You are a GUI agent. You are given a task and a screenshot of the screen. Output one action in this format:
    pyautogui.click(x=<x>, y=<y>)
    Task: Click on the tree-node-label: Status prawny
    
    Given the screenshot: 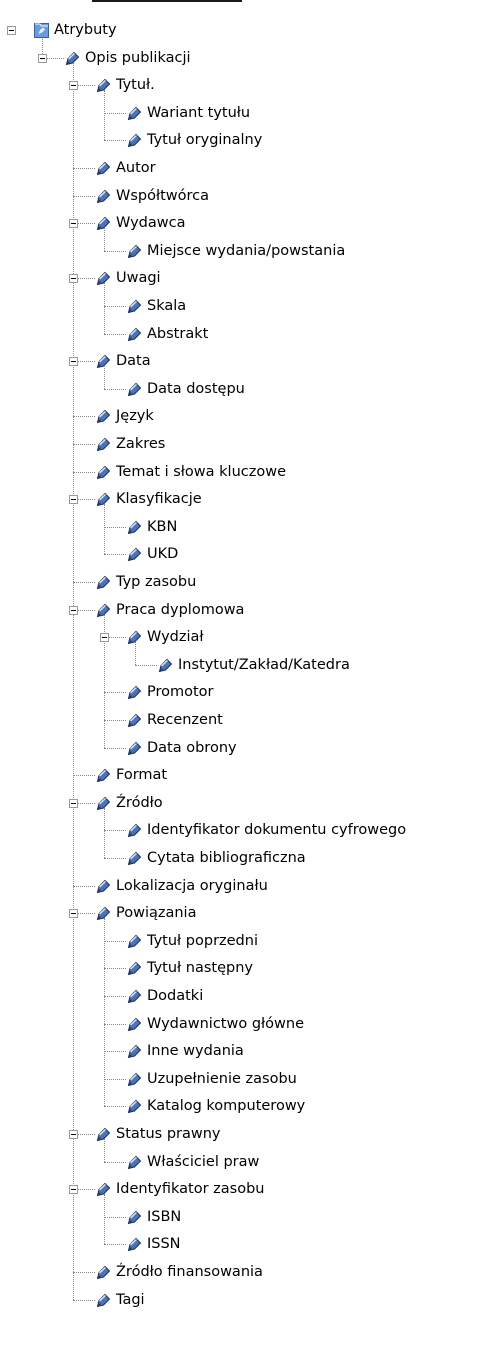 What is the action you would take?
    pyautogui.click(x=168, y=1134)
    